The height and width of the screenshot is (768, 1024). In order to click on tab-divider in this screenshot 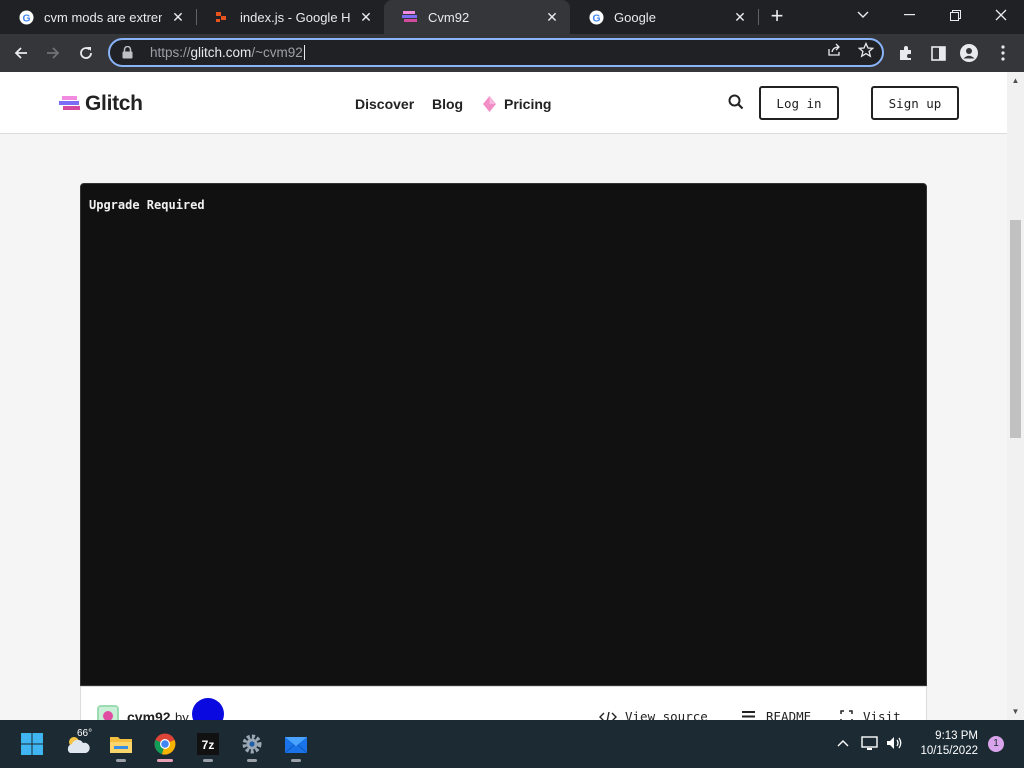, I will do `click(758, 17)`.